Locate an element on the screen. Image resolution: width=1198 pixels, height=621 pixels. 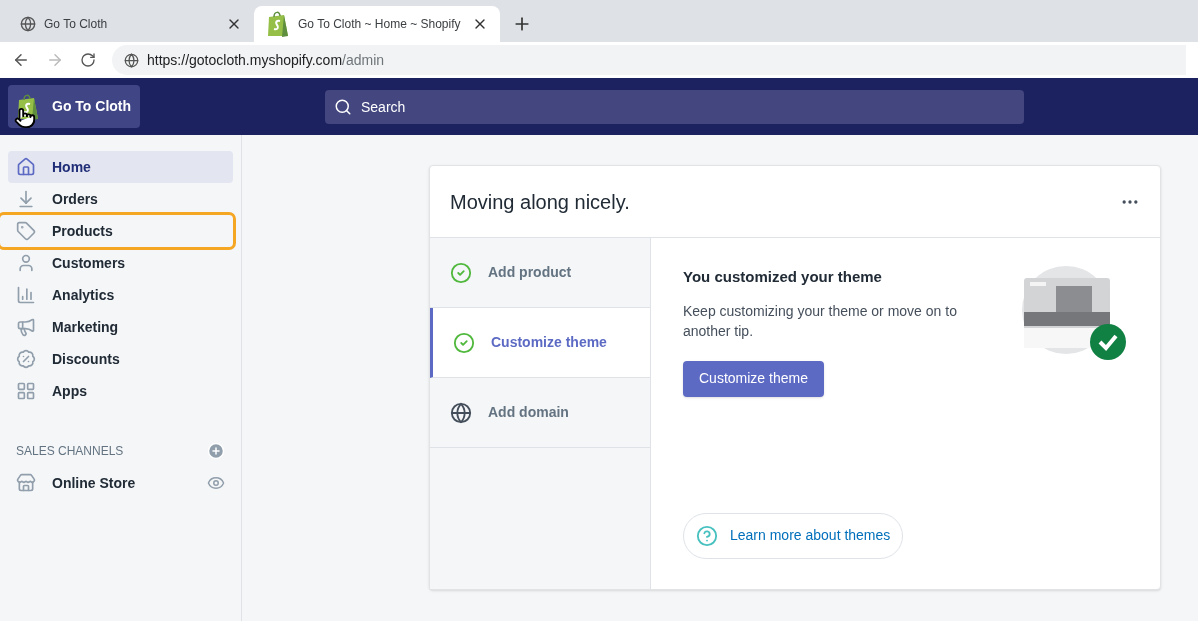
task-item: Add domain is located at coordinates (540, 413).